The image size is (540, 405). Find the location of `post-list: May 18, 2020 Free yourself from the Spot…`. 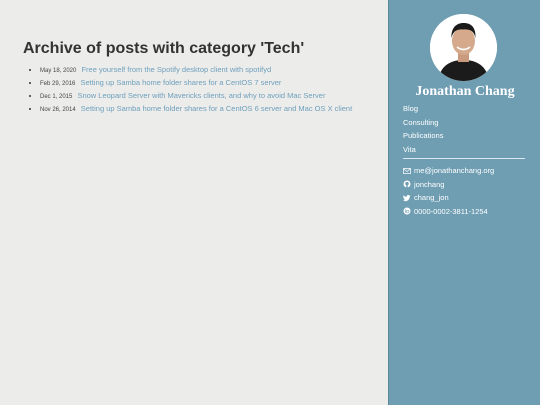

post-list: May 18, 2020 Free yourself from the Spot… is located at coordinates (191, 90).